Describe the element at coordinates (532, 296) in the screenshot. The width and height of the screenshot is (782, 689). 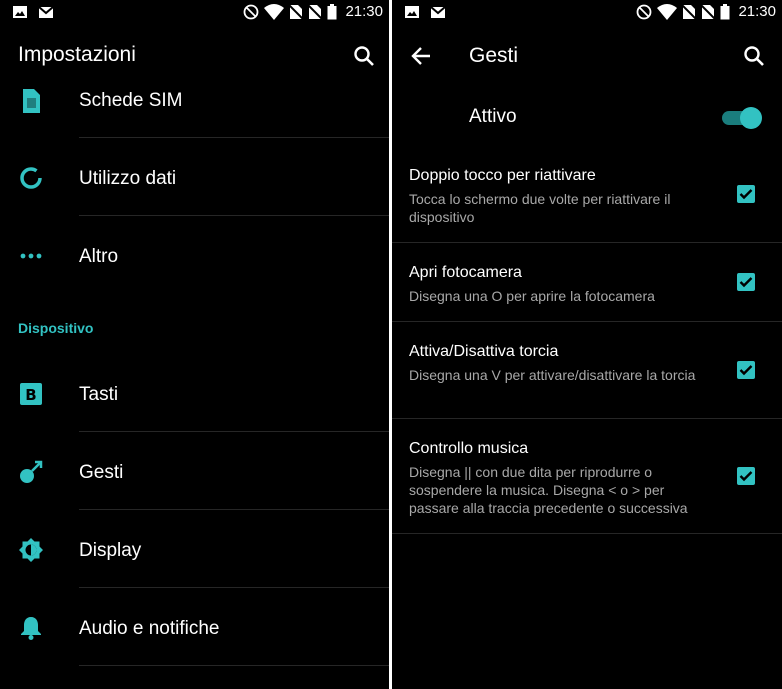
I see `gesture-description: Disegna una O per aprire la fotocamera` at that location.